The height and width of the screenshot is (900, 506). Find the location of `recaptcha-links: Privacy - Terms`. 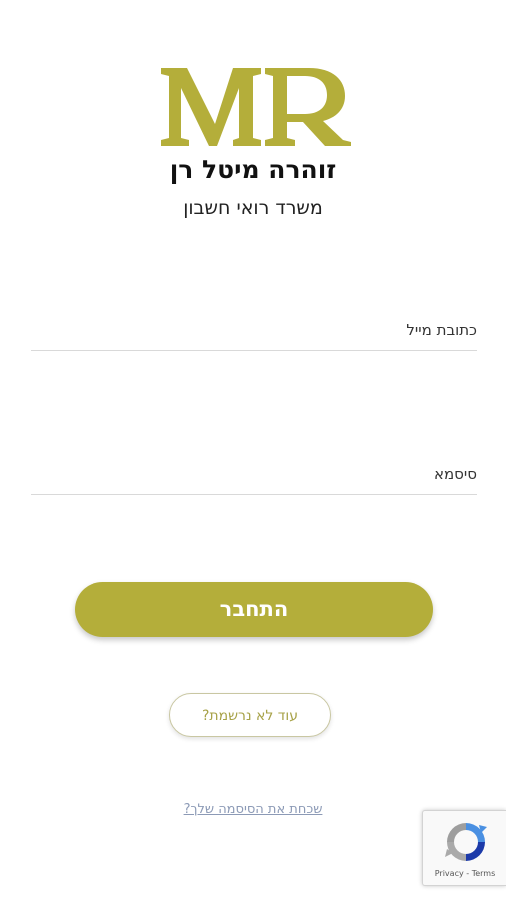

recaptcha-links: Privacy - Terms is located at coordinates (464, 873).